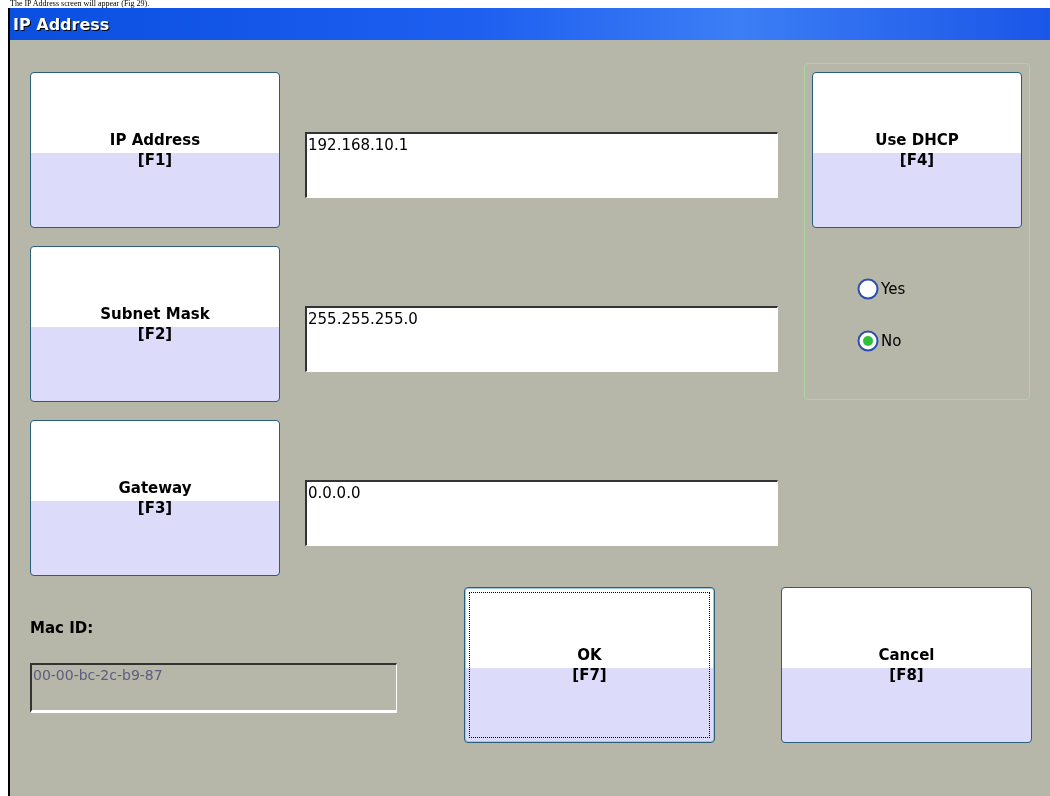 This screenshot has height=796, width=1050. Describe the element at coordinates (155, 150) in the screenshot. I see `function-key-button: IP Address [F1]` at that location.